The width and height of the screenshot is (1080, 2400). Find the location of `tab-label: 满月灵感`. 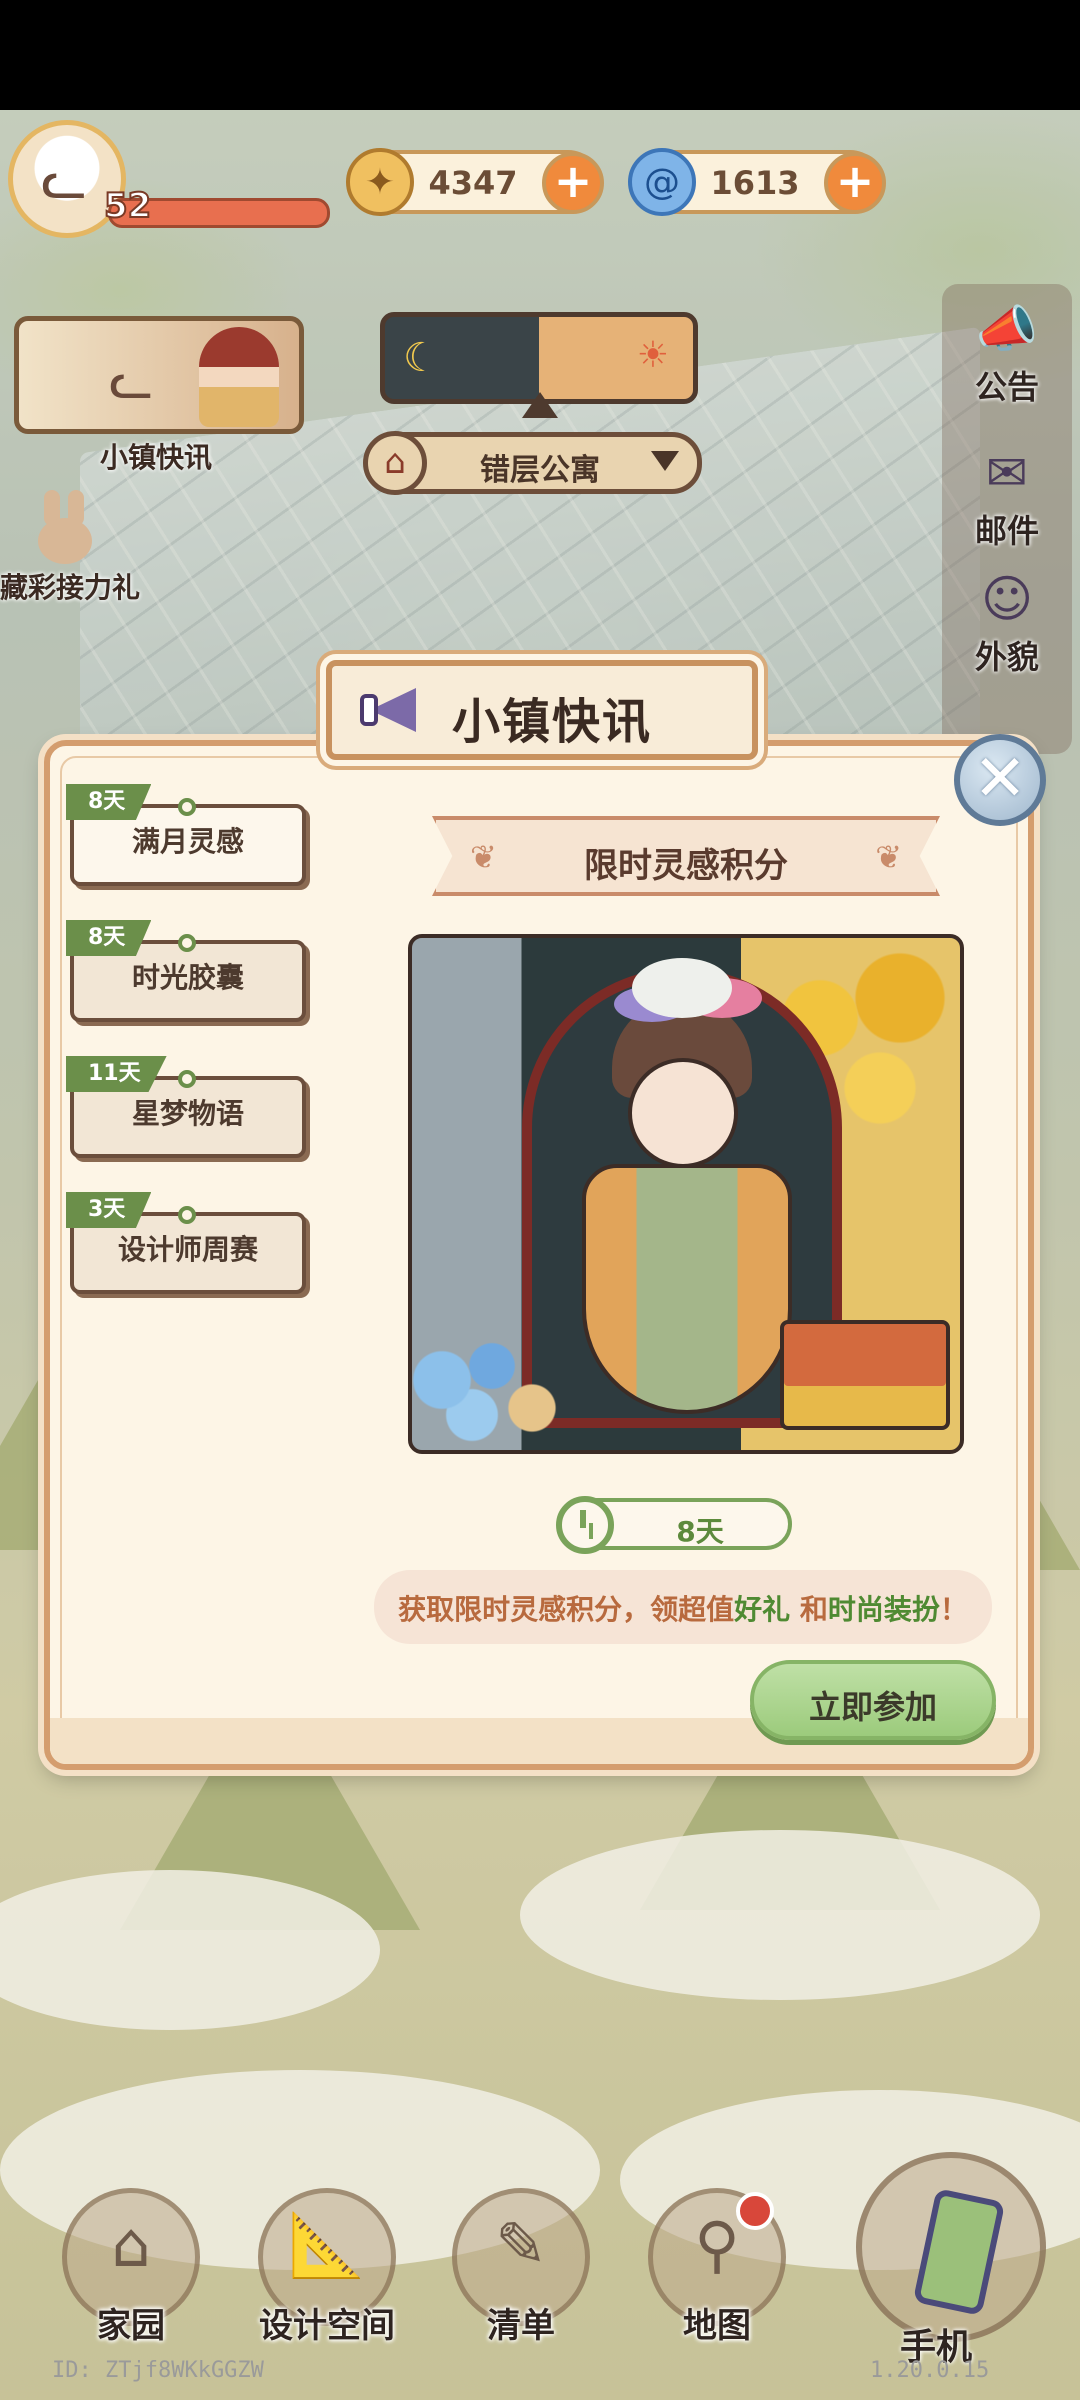

tab-label: 满月灵感 is located at coordinates (187, 841).